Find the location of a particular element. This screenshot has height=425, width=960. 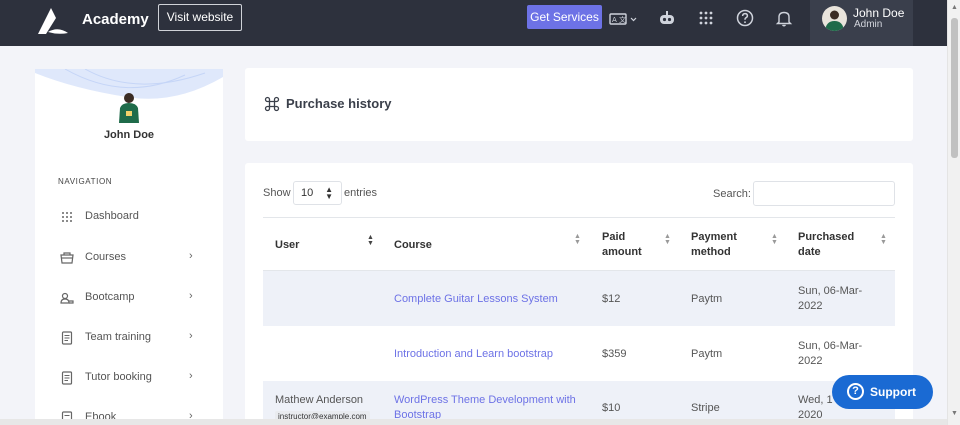

notification-bell-icon is located at coordinates (784, 18).